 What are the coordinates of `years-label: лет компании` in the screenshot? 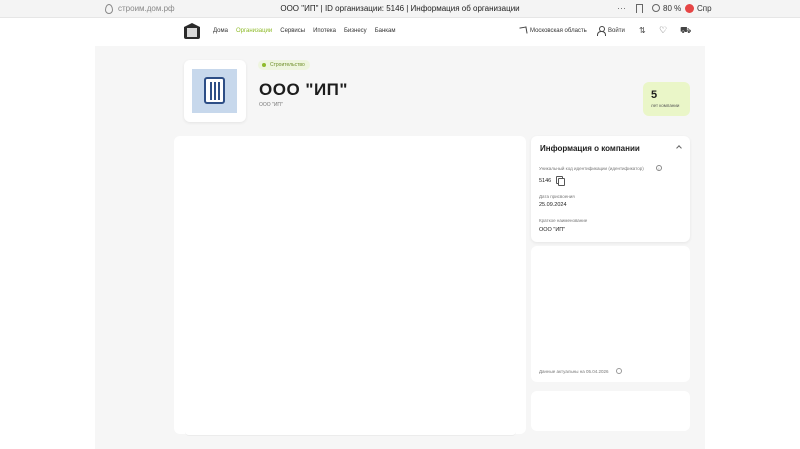 It's located at (665, 105).